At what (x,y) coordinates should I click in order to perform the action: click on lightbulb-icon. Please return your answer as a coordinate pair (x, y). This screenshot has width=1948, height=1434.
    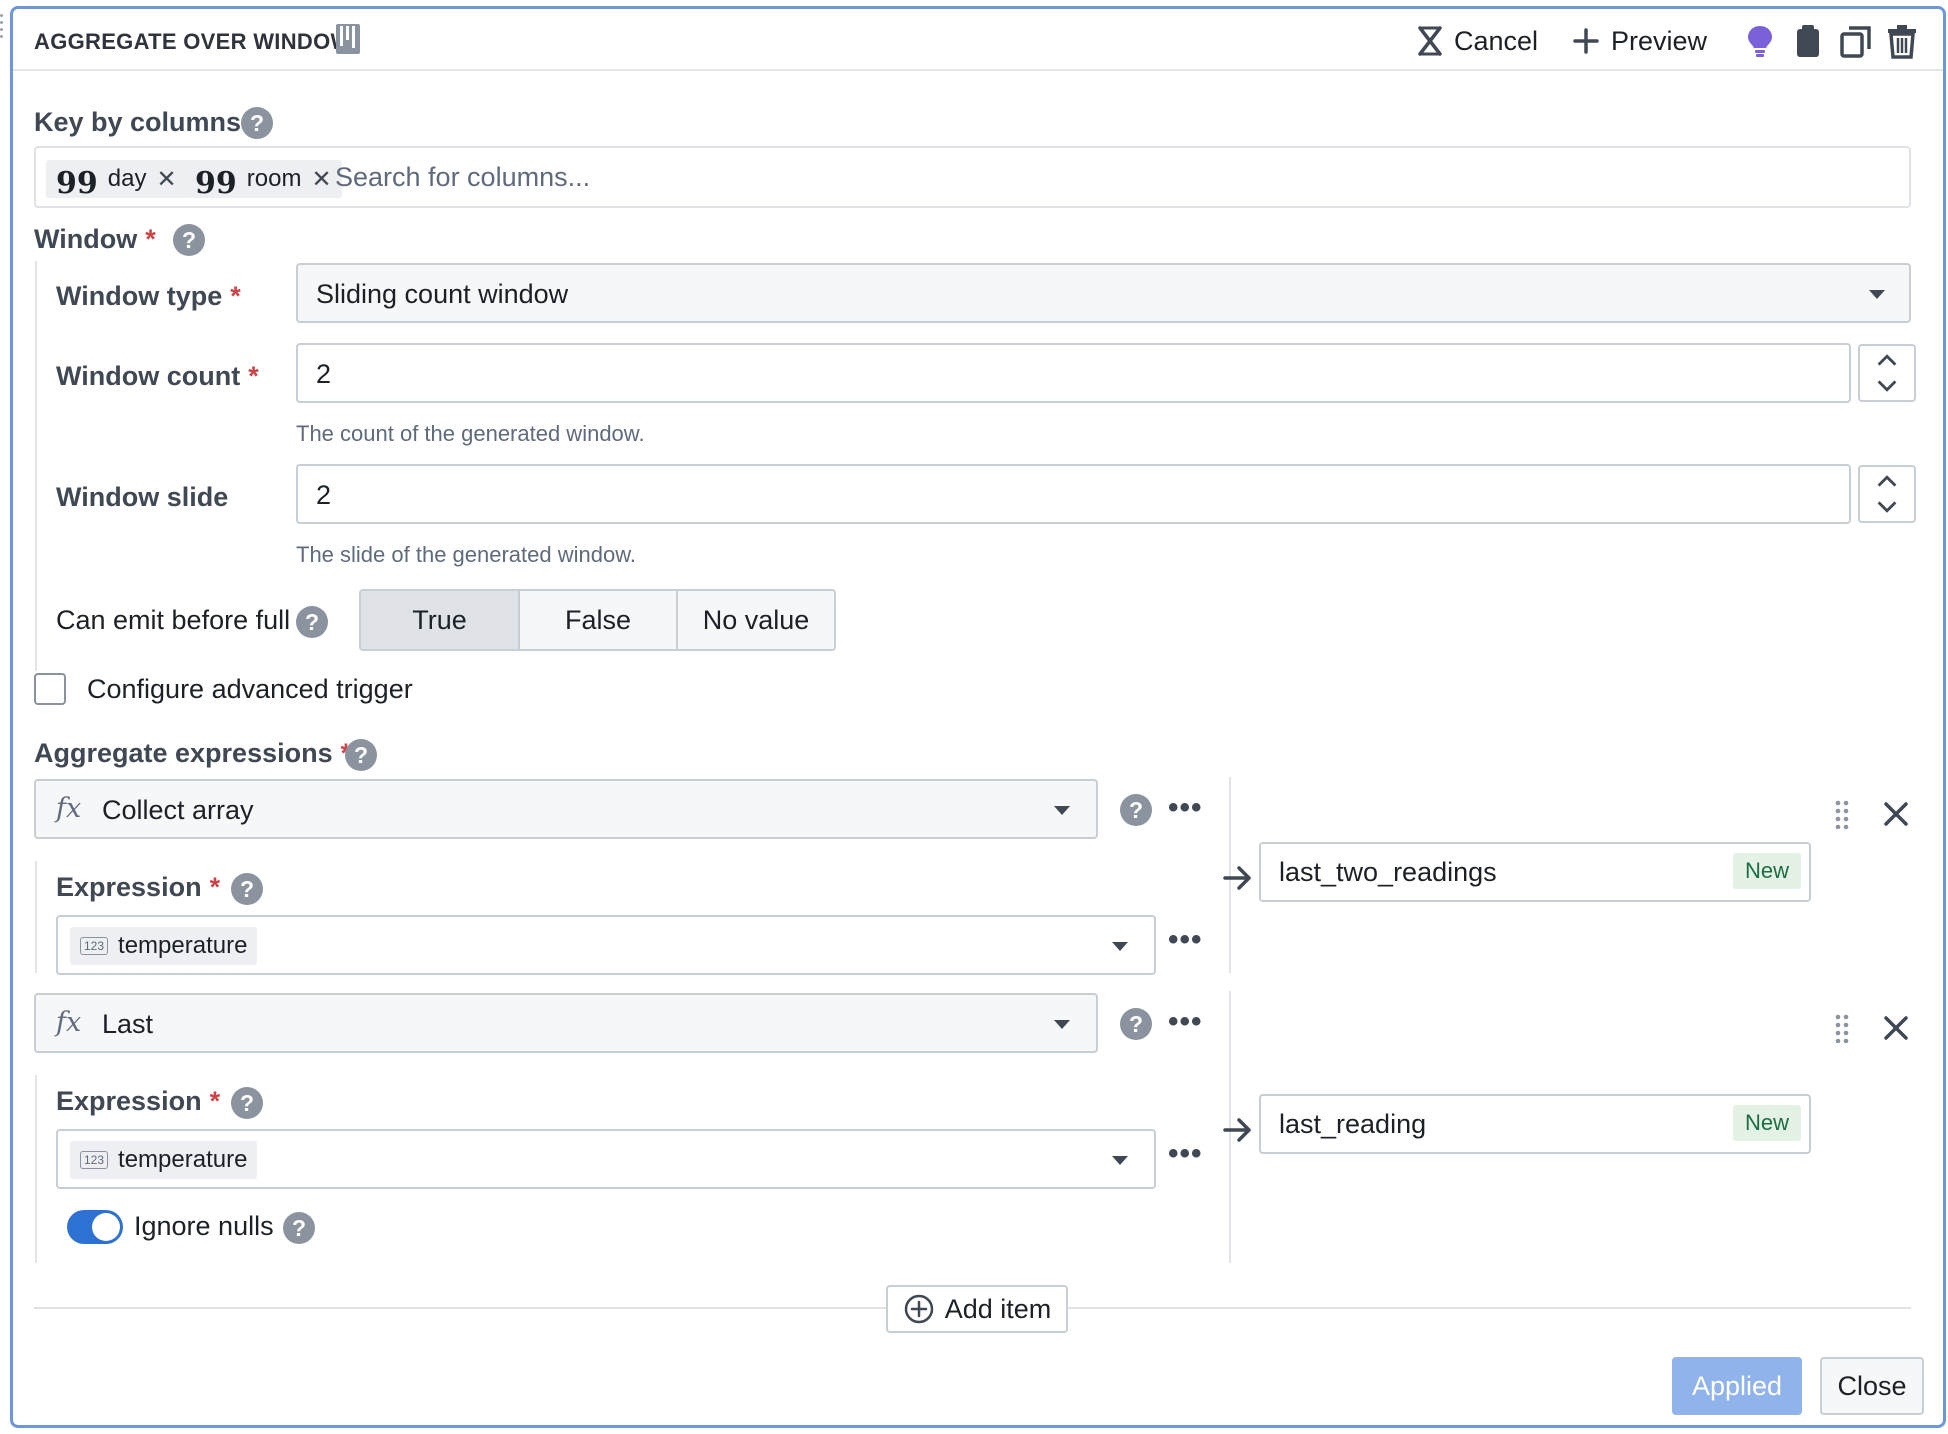
    Looking at the image, I should click on (1760, 41).